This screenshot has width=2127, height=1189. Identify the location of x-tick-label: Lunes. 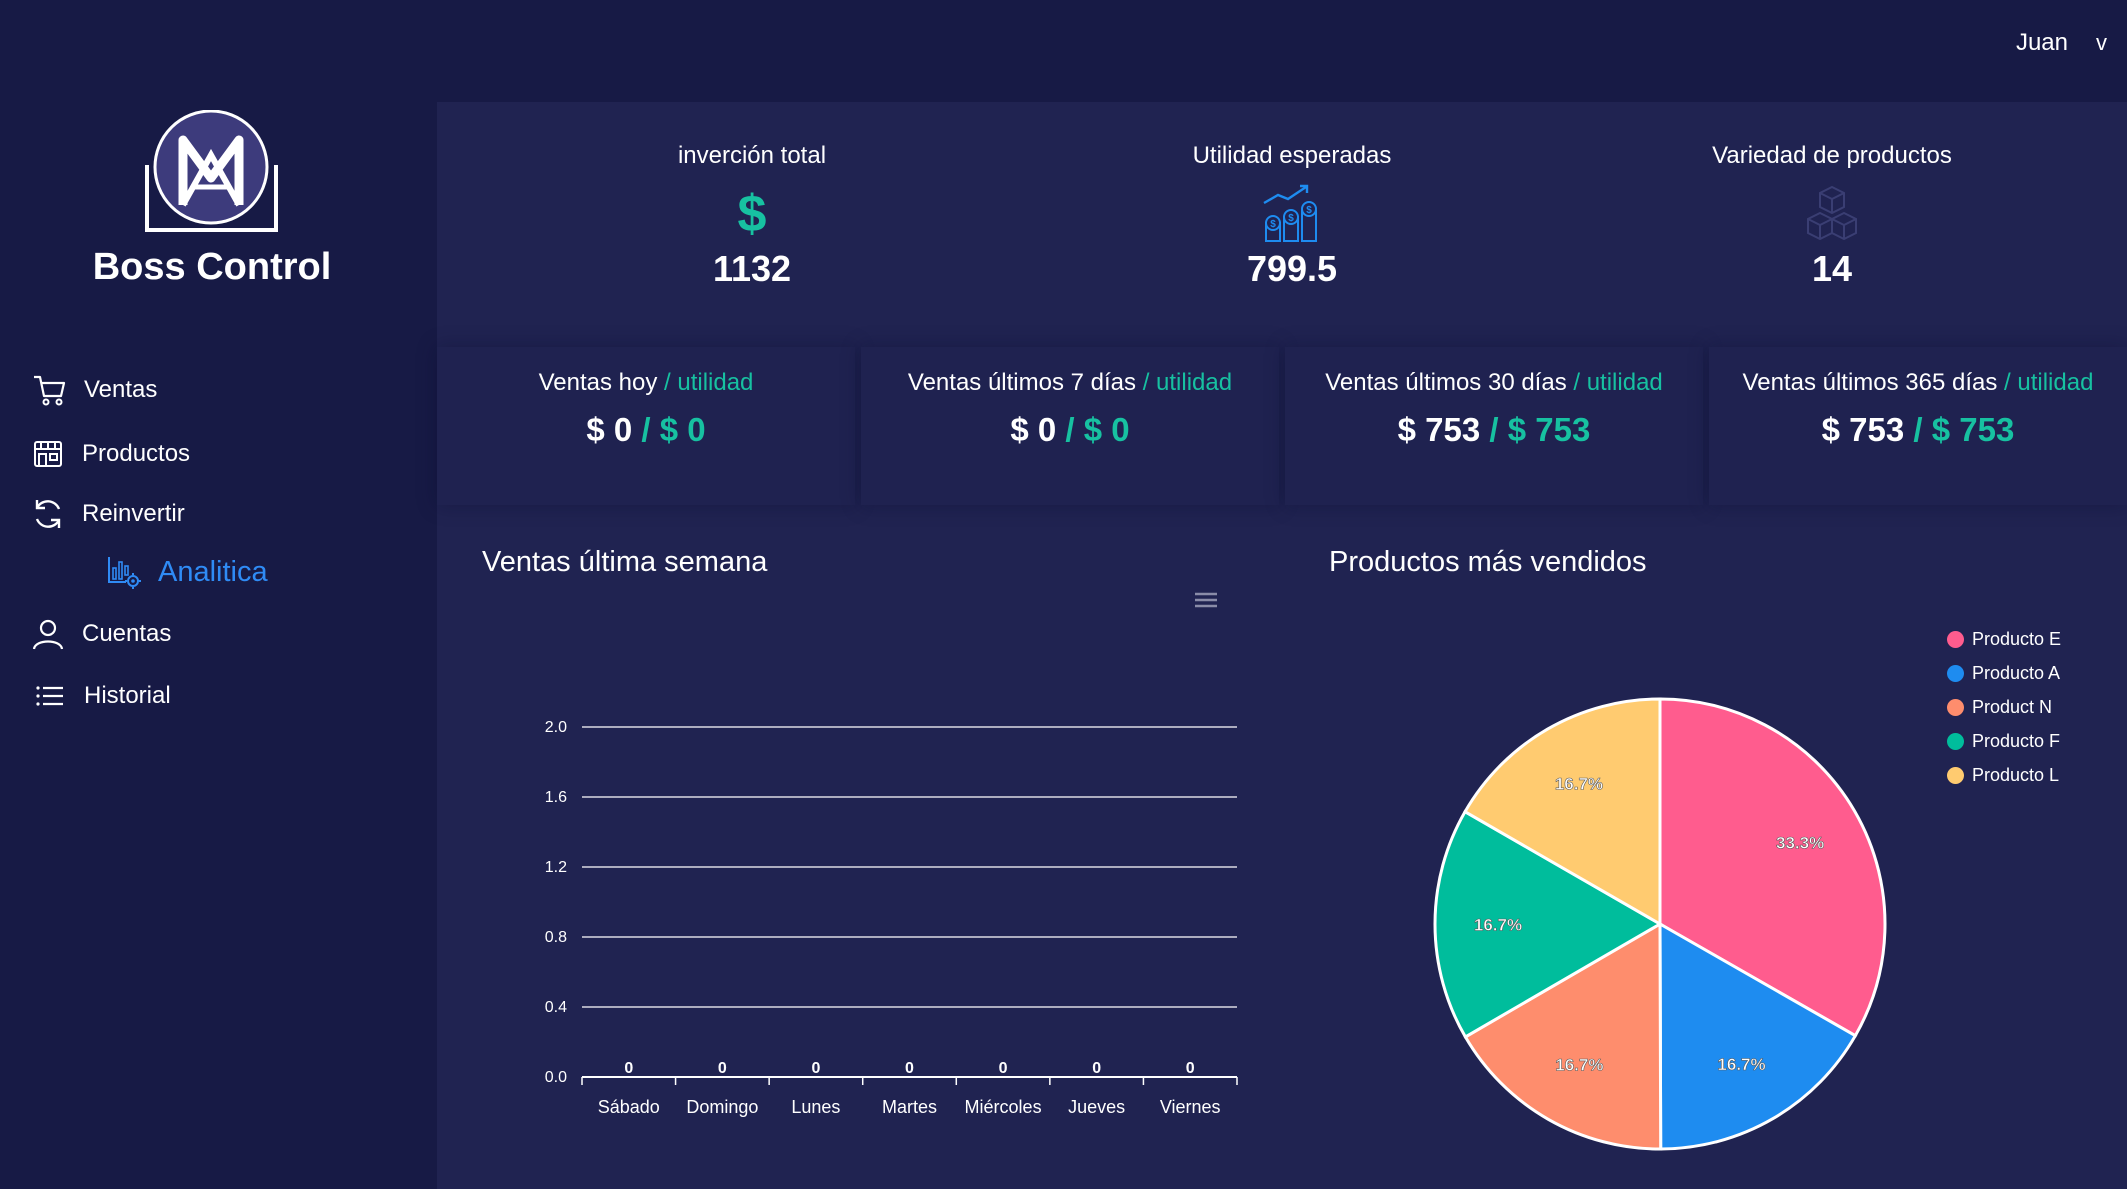
(815, 1107).